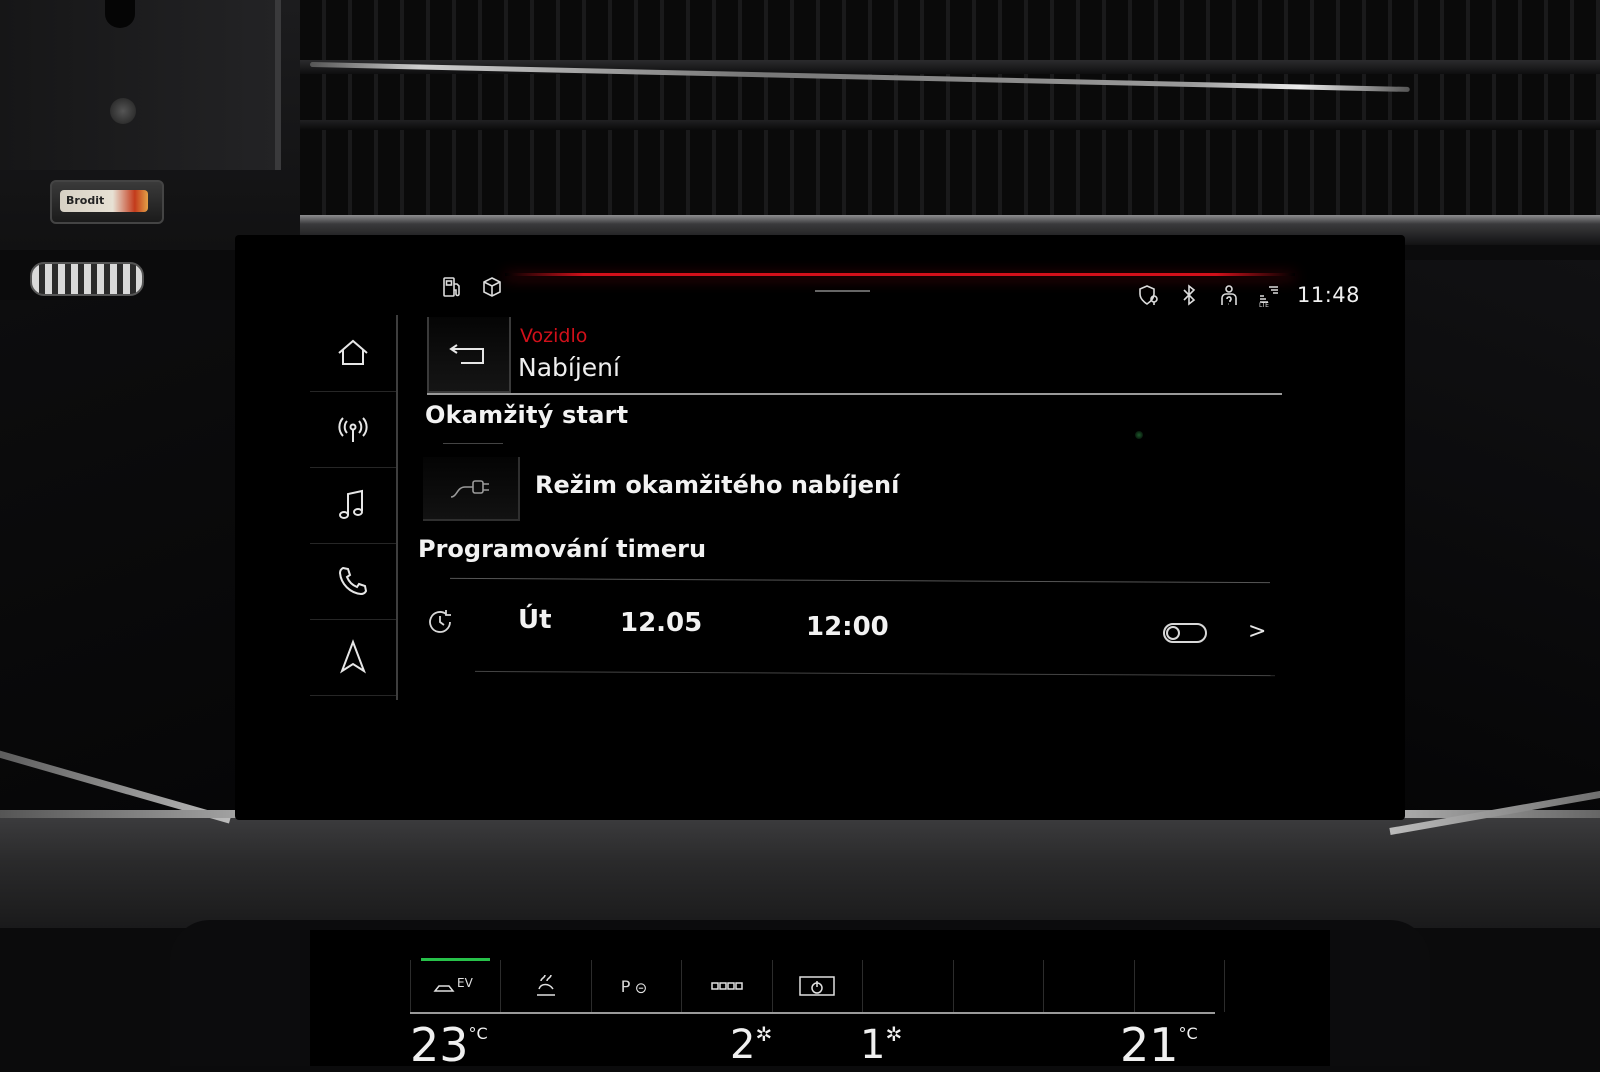 This screenshot has height=1072, width=1600. I want to click on package-box-icon, so click(492, 287).